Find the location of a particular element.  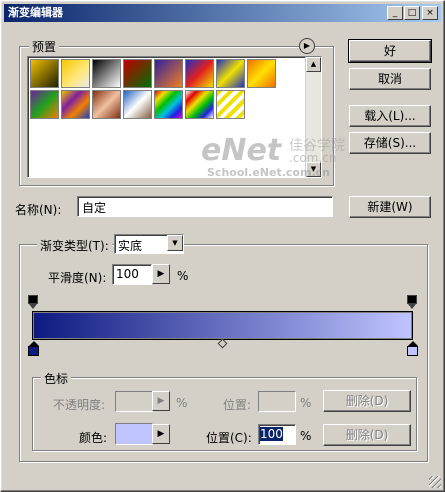

location-value: 100 is located at coordinates (271, 434).